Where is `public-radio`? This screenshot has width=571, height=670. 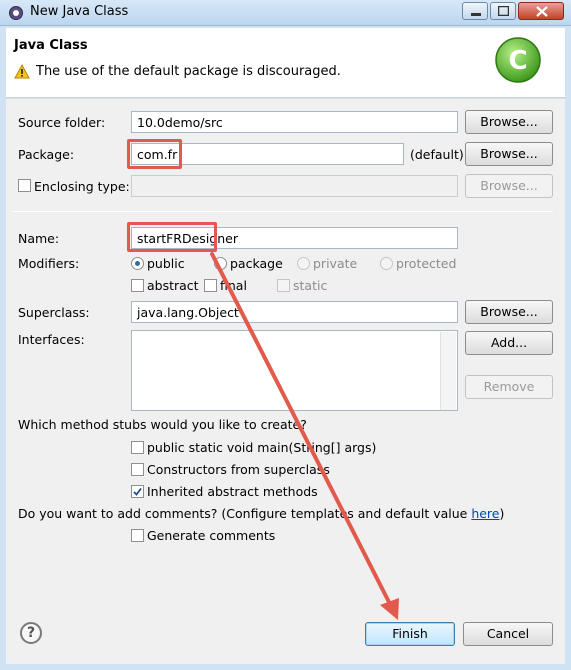 public-radio is located at coordinates (137, 263).